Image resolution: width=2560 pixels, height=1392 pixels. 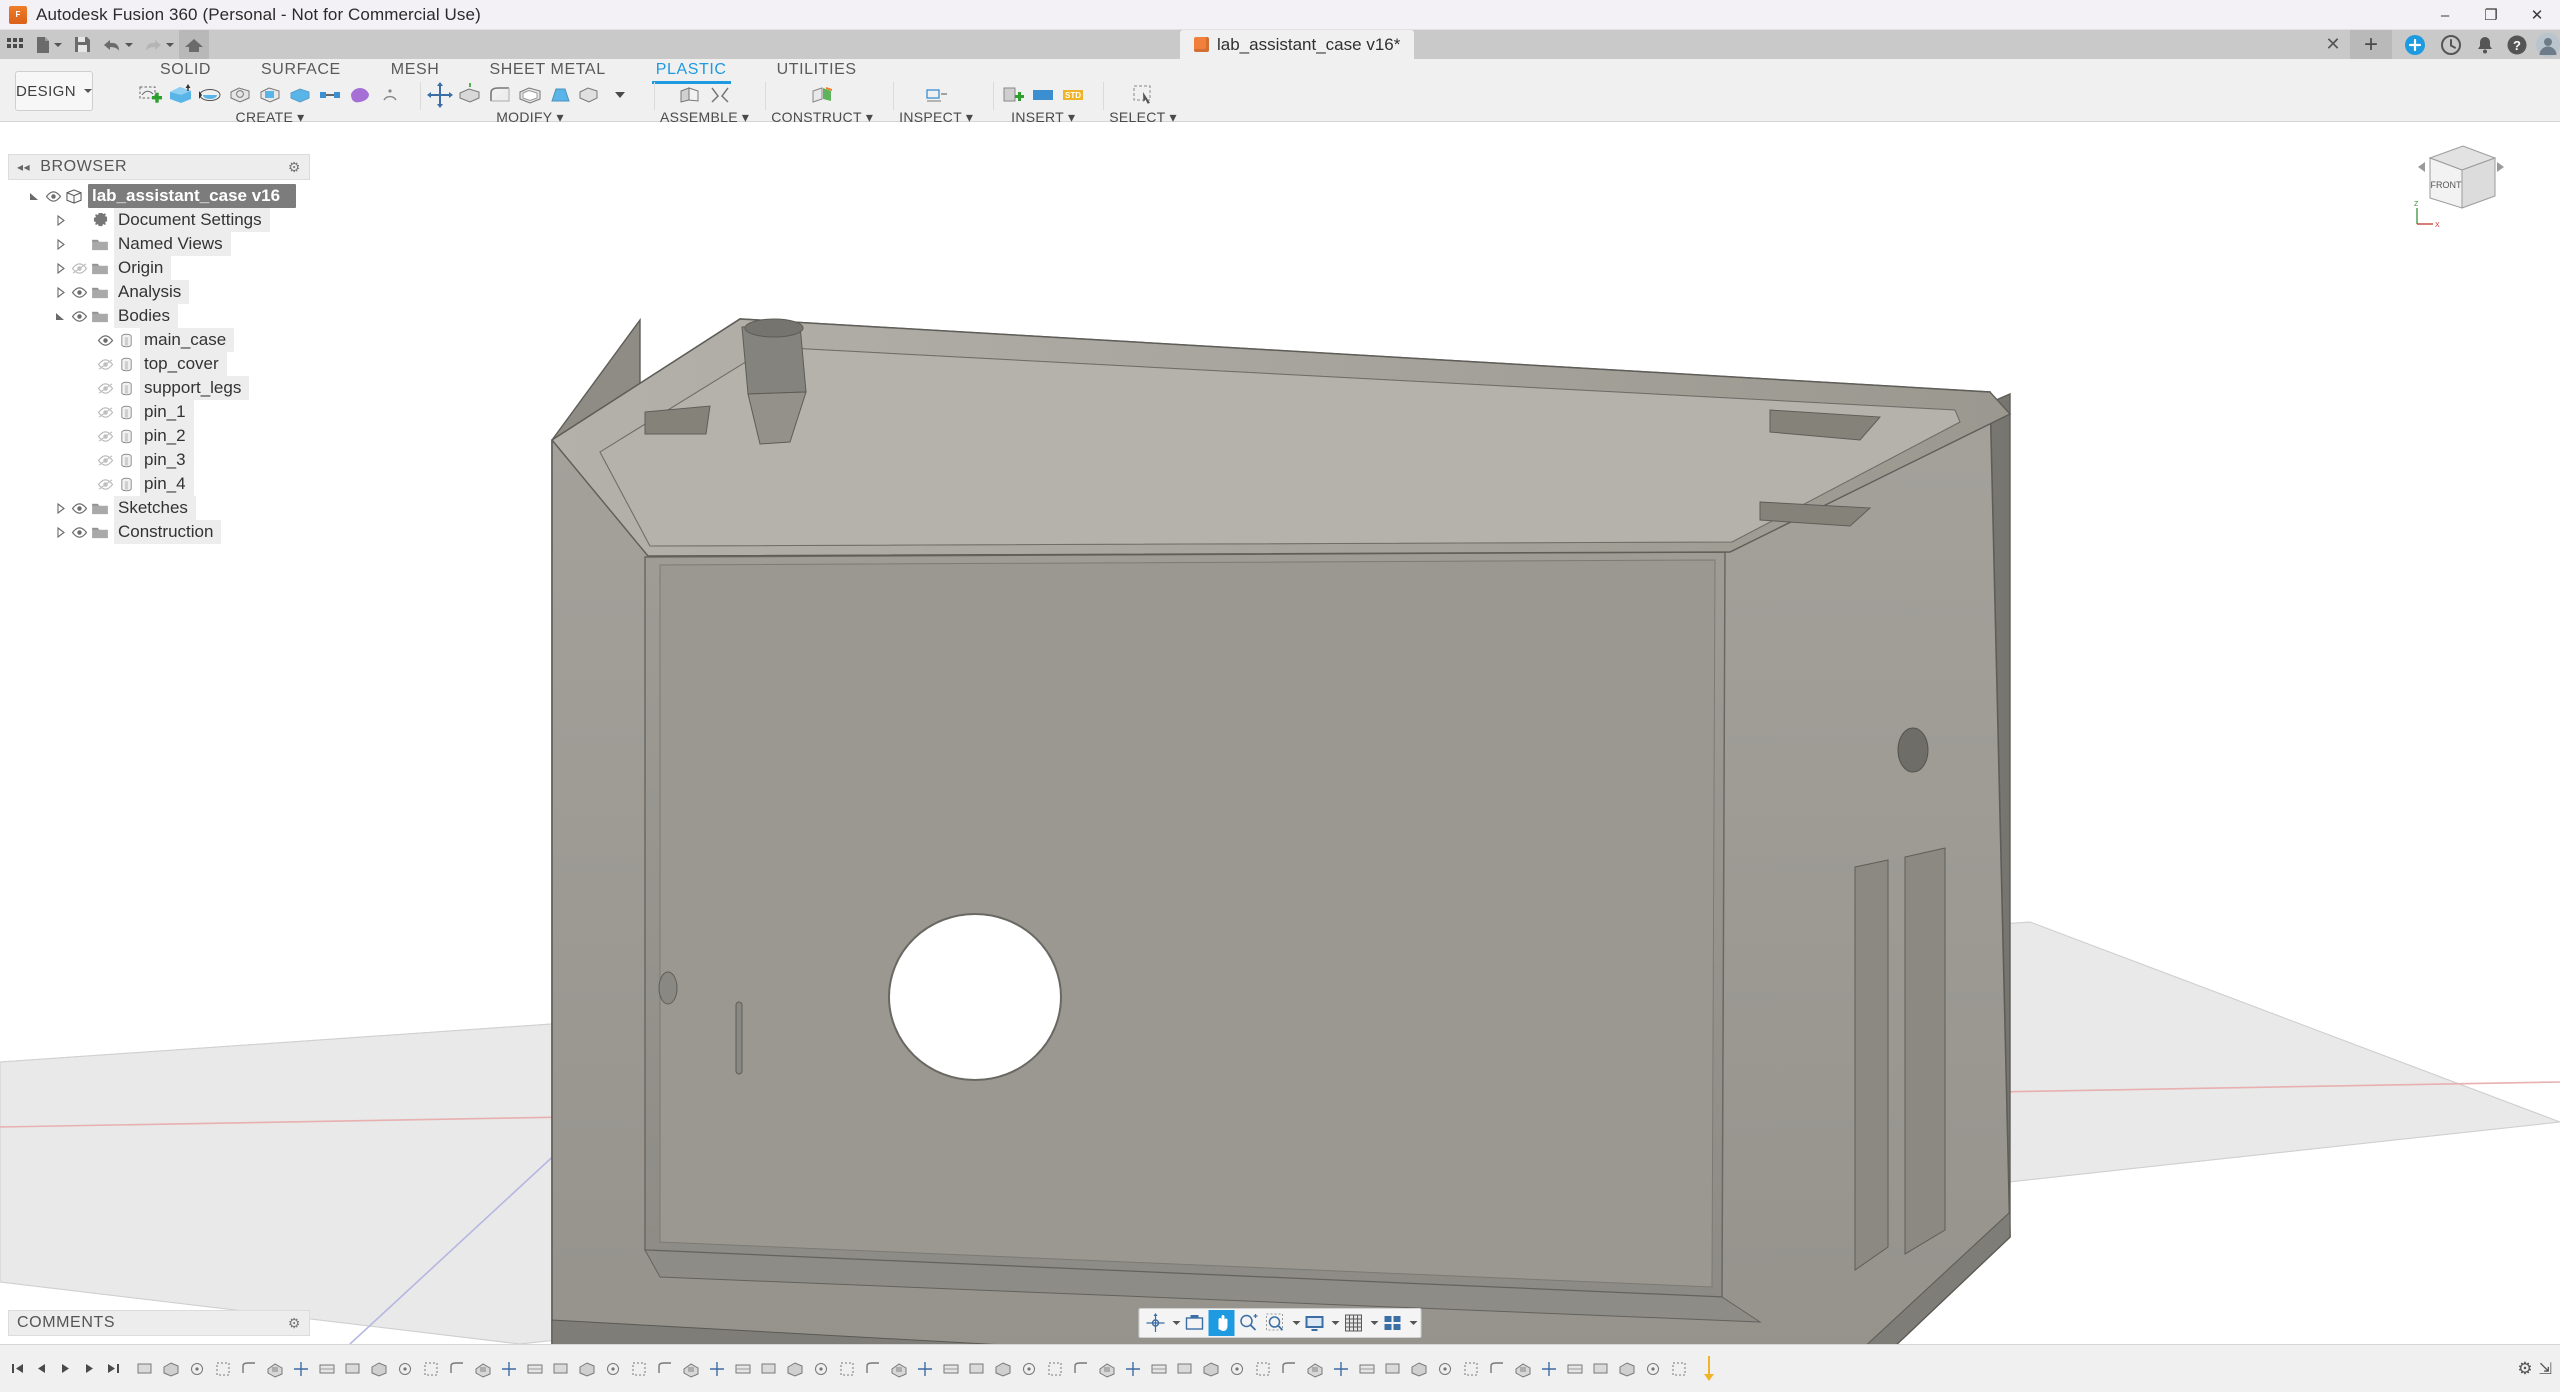 What do you see at coordinates (440, 95) in the screenshot?
I see `move-copy-icon` at bounding box center [440, 95].